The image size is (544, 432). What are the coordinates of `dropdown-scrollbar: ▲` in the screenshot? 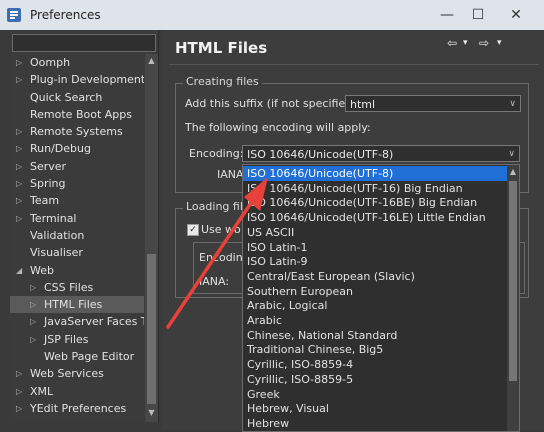 It's located at (513, 298).